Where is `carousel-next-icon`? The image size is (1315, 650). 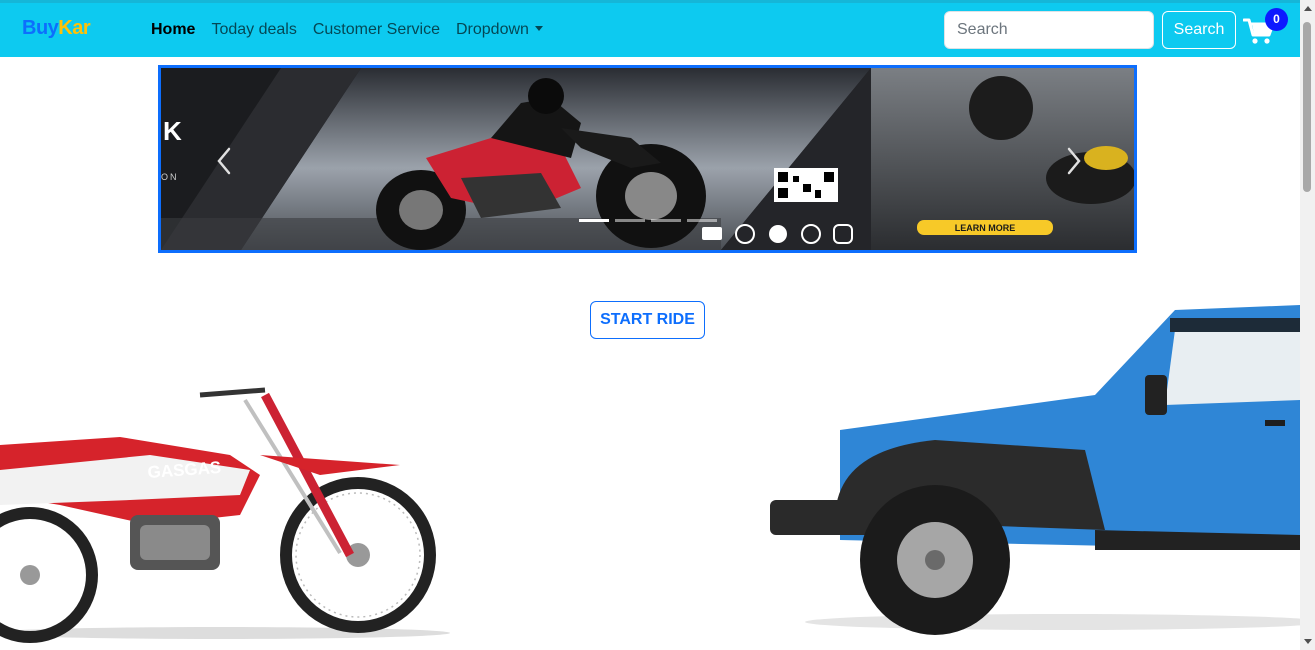
carousel-next-icon is located at coordinates (1073, 161).